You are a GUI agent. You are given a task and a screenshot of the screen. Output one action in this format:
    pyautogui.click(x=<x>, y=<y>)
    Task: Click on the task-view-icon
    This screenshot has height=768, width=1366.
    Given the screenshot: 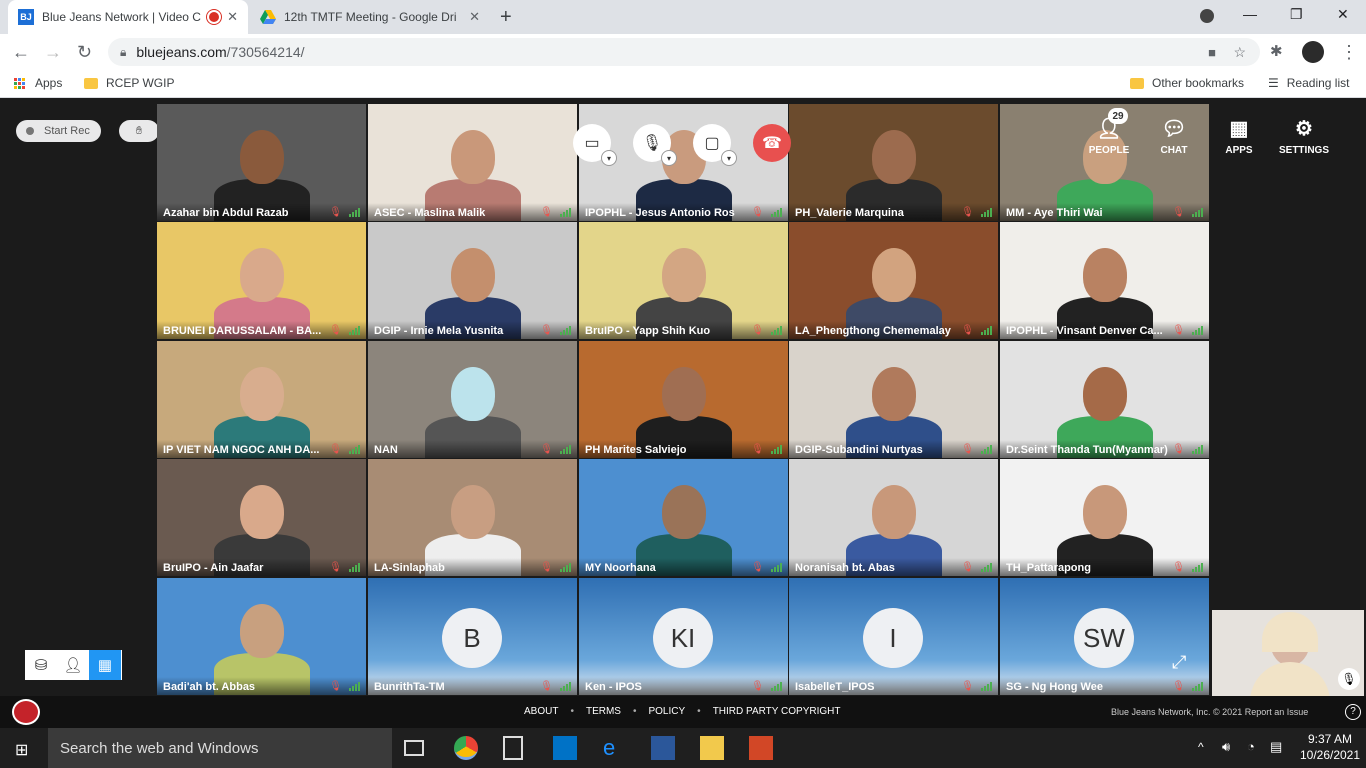 What is the action you would take?
    pyautogui.click(x=414, y=748)
    